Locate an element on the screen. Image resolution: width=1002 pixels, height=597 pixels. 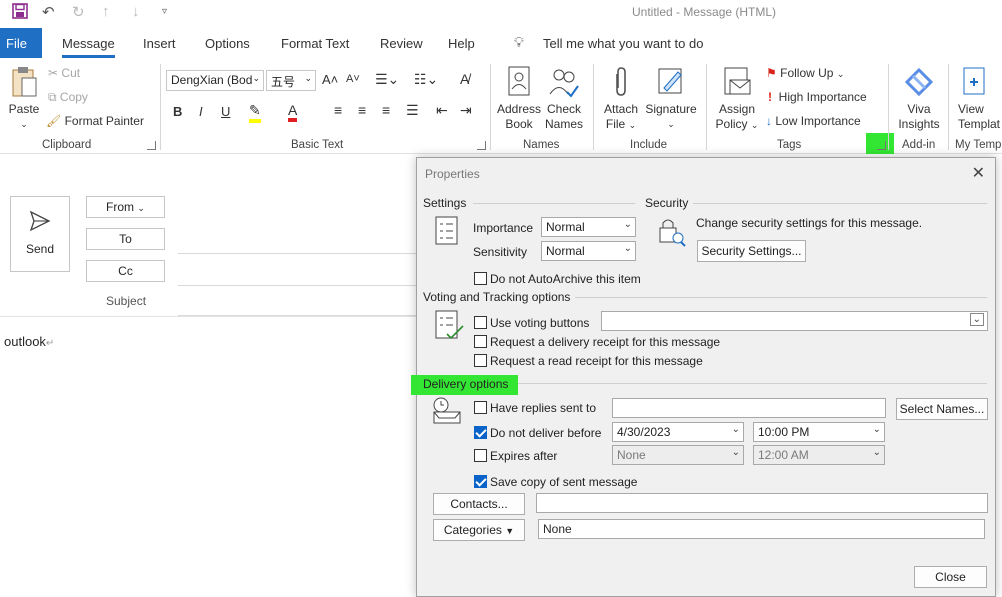
highlight-icon: ✎ is located at coordinates (255, 112).